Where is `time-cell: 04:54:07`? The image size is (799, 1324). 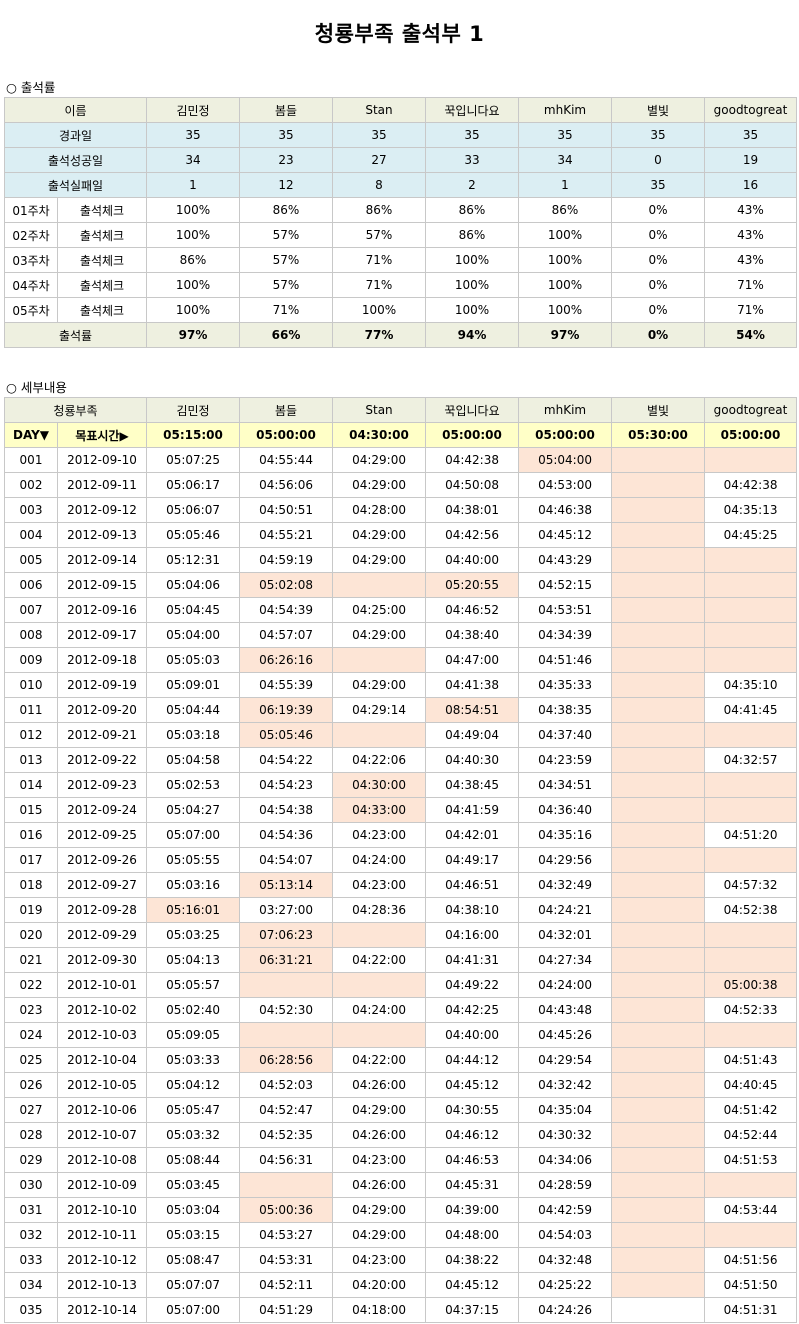 time-cell: 04:54:07 is located at coordinates (286, 860).